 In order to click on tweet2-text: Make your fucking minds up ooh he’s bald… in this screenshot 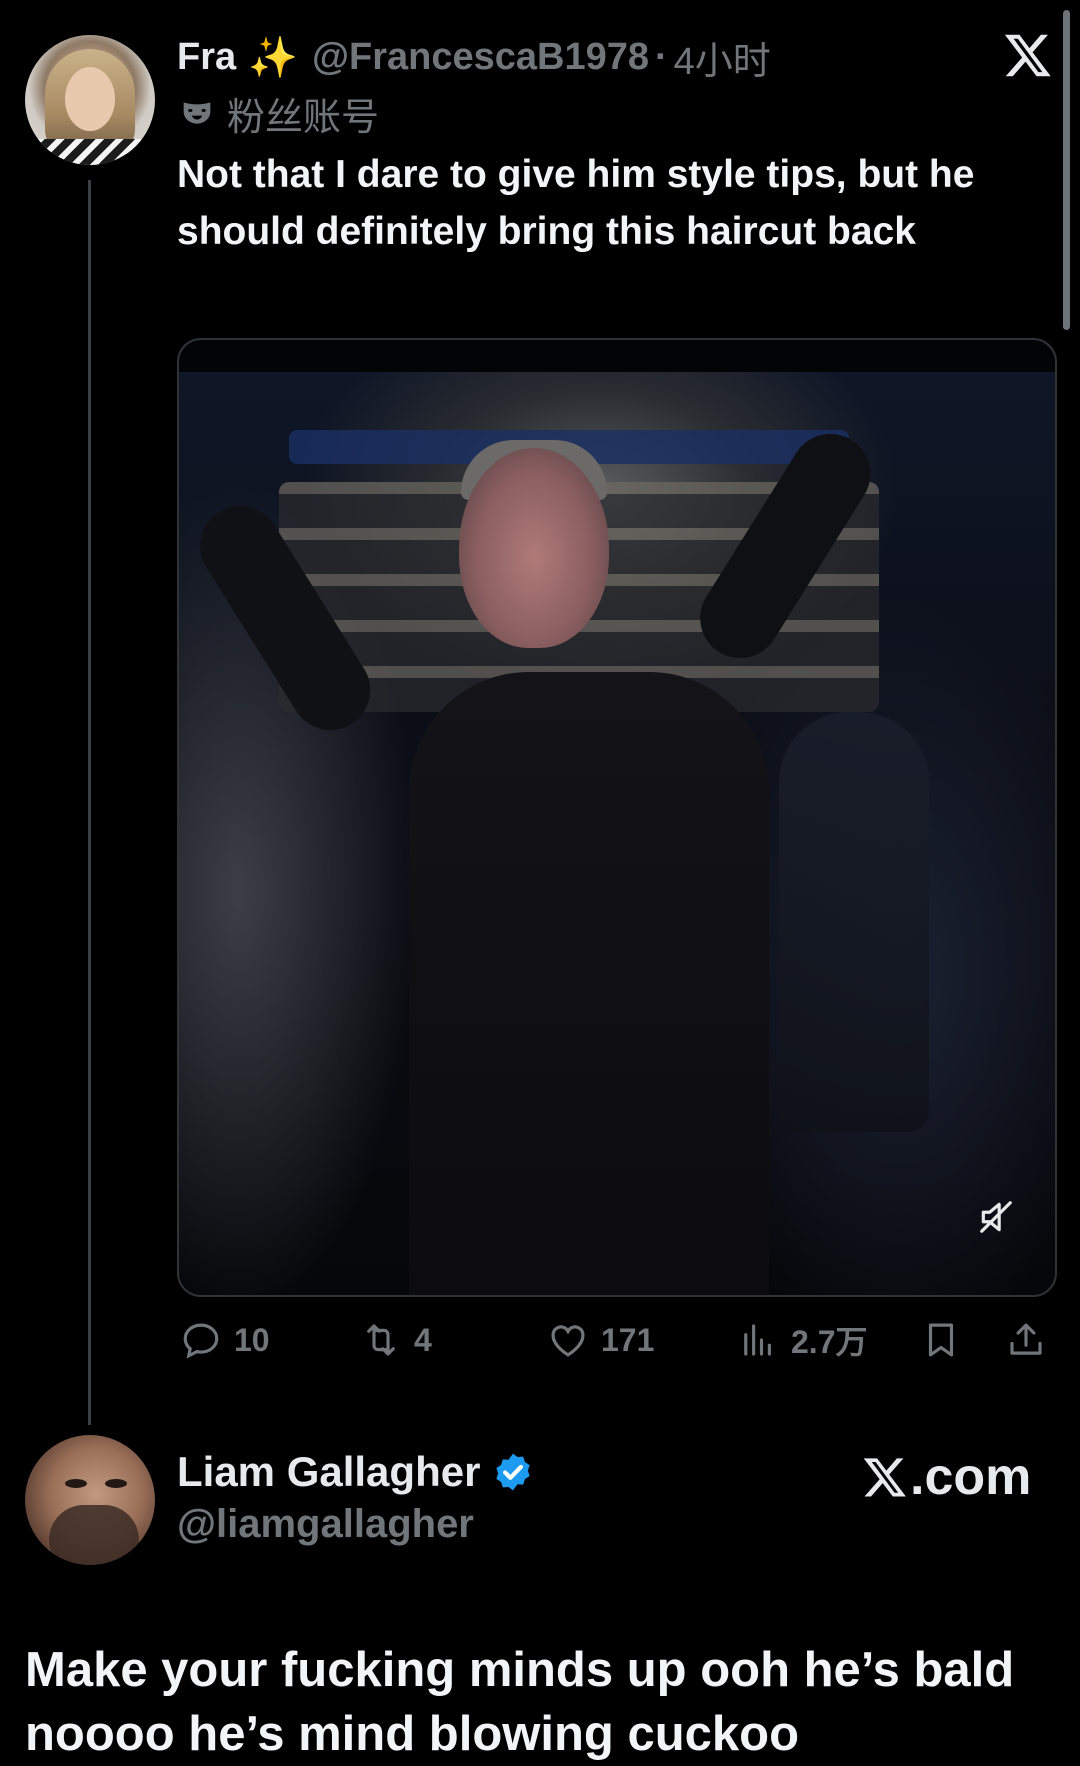, I will do `click(520, 1702)`.